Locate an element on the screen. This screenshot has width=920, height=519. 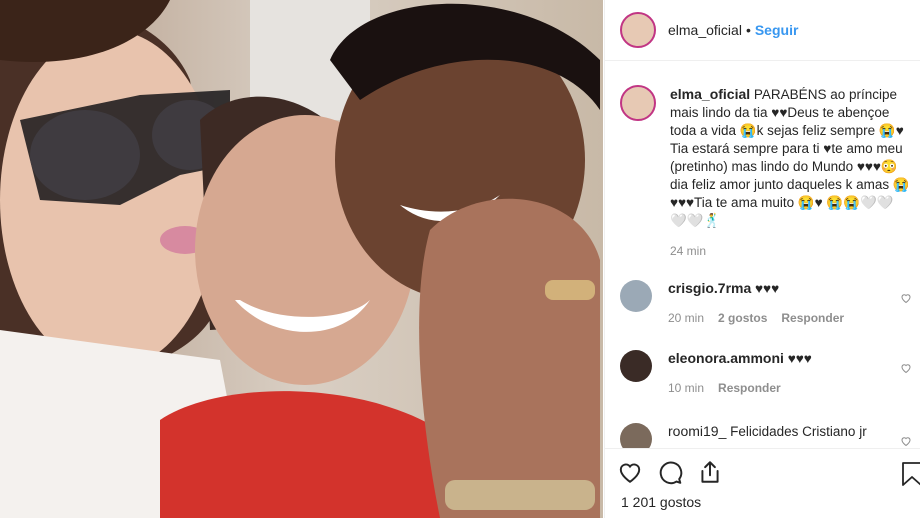
post-header: elma_oficial • Seguir is located at coordinates (762, 30).